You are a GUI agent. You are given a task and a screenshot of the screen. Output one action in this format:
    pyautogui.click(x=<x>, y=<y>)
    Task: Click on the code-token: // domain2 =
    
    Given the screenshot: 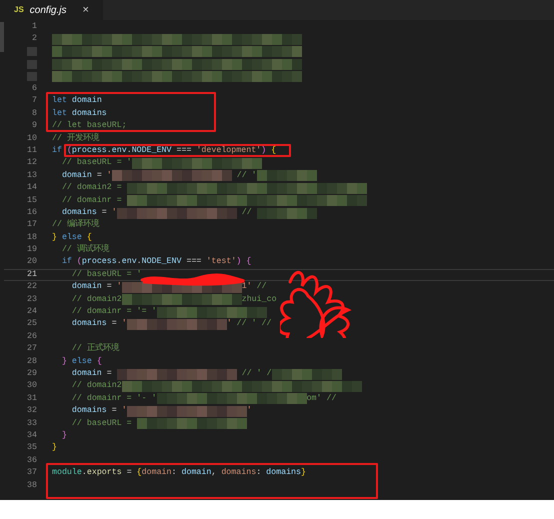 What is the action you would take?
    pyautogui.click(x=91, y=188)
    